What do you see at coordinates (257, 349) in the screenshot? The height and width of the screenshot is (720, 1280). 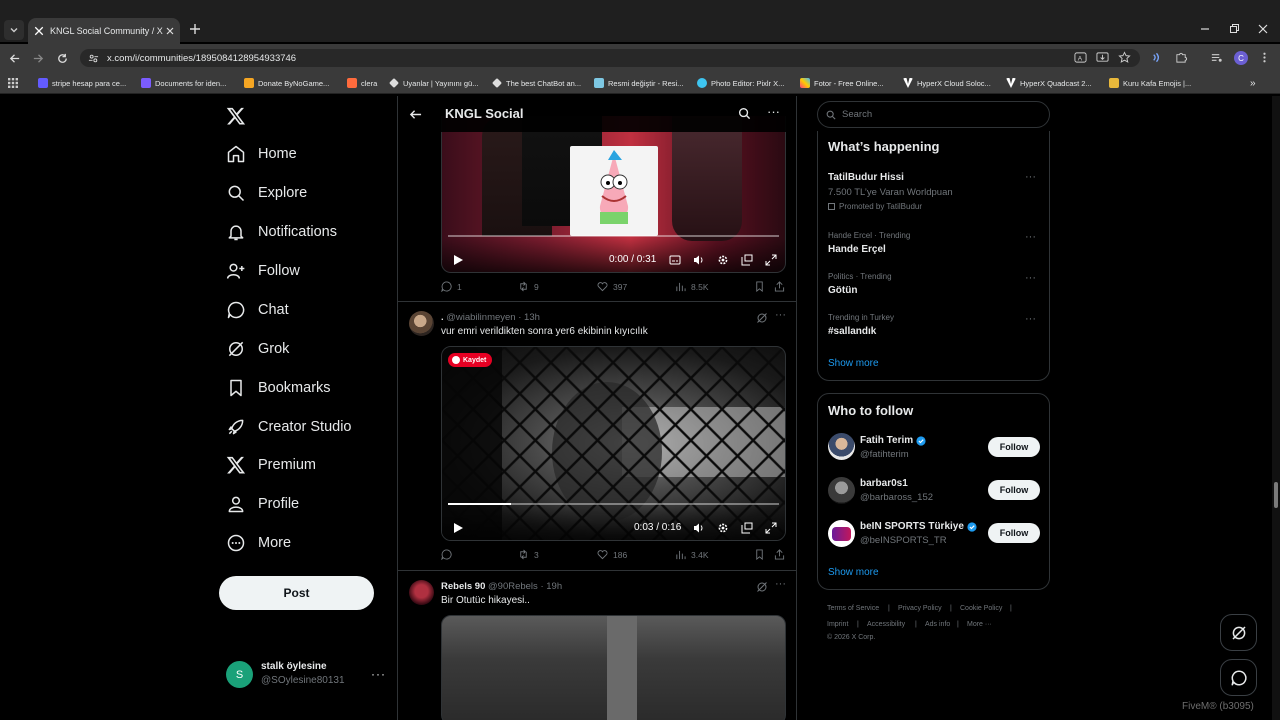 I see `nav-grok: Grok` at bounding box center [257, 349].